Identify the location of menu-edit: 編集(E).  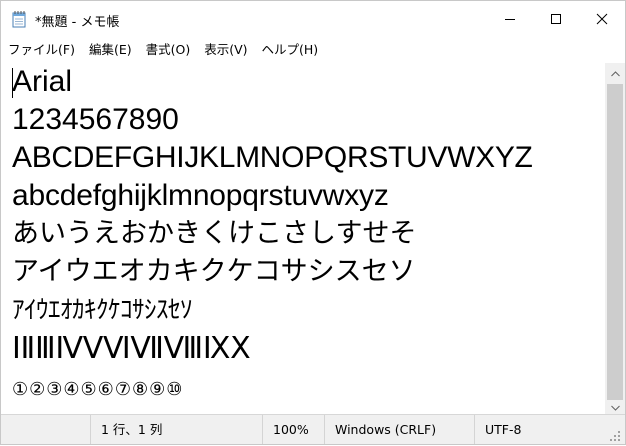
(110, 50).